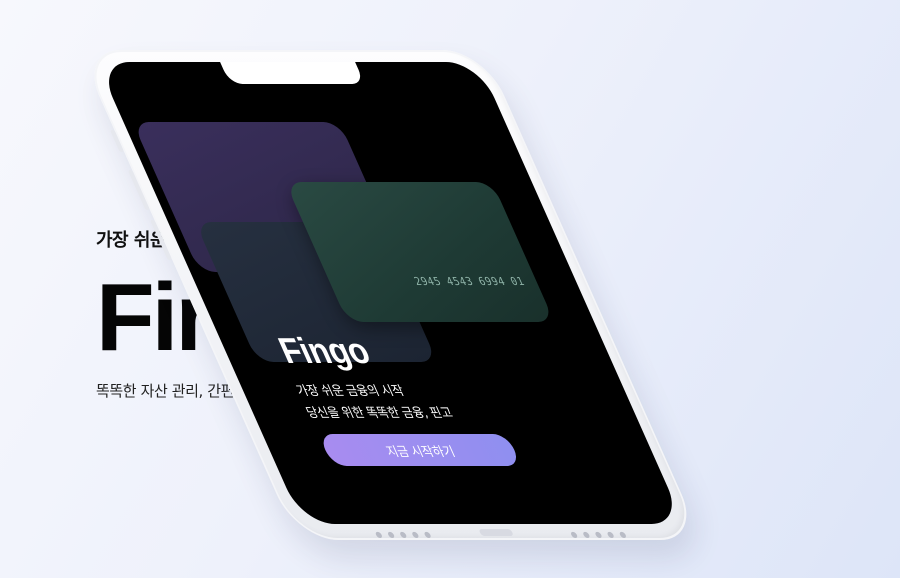 Image resolution: width=900 pixels, height=578 pixels. What do you see at coordinates (324, 350) in the screenshot?
I see `app-brand-logo: Fingo` at bounding box center [324, 350].